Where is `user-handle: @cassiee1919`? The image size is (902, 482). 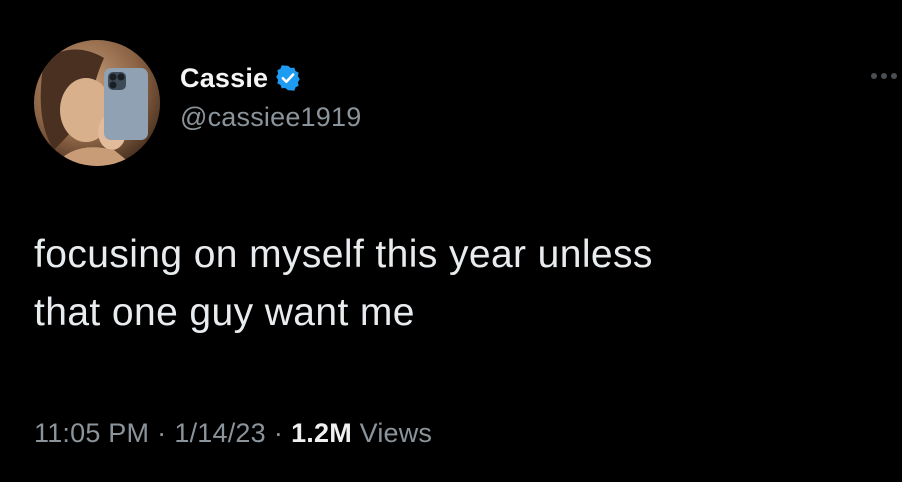 user-handle: @cassiee1919 is located at coordinates (270, 117).